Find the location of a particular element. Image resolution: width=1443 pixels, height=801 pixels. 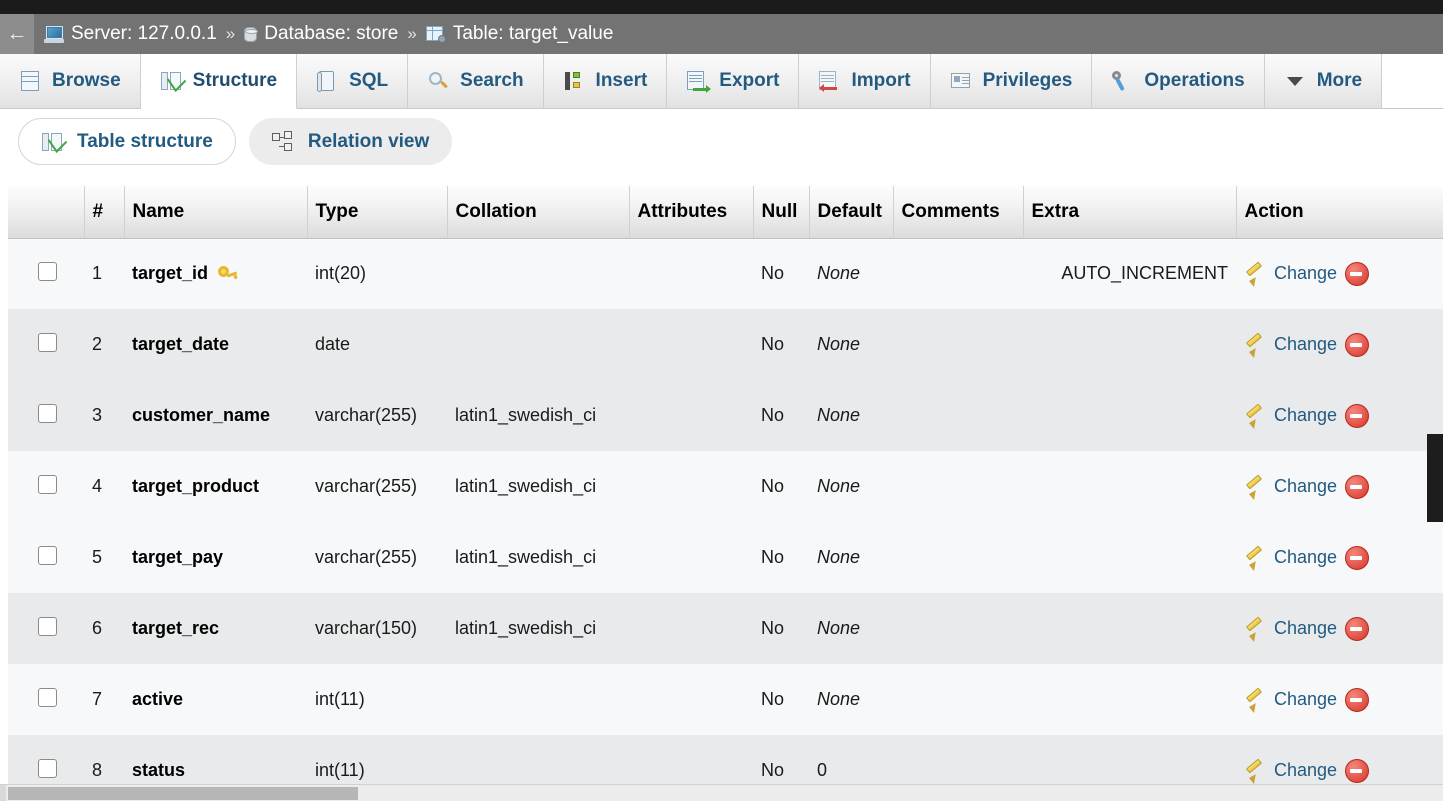

column-collation is located at coordinates (538, 699).